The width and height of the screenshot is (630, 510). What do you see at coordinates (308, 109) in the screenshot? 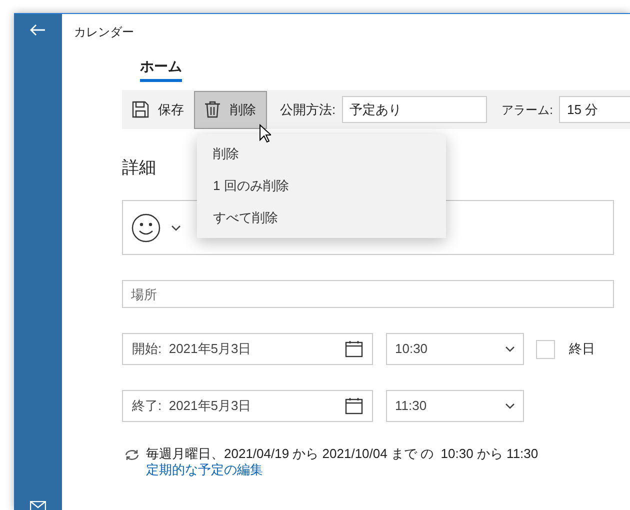
I see `visibility-label: 公開方法:` at bounding box center [308, 109].